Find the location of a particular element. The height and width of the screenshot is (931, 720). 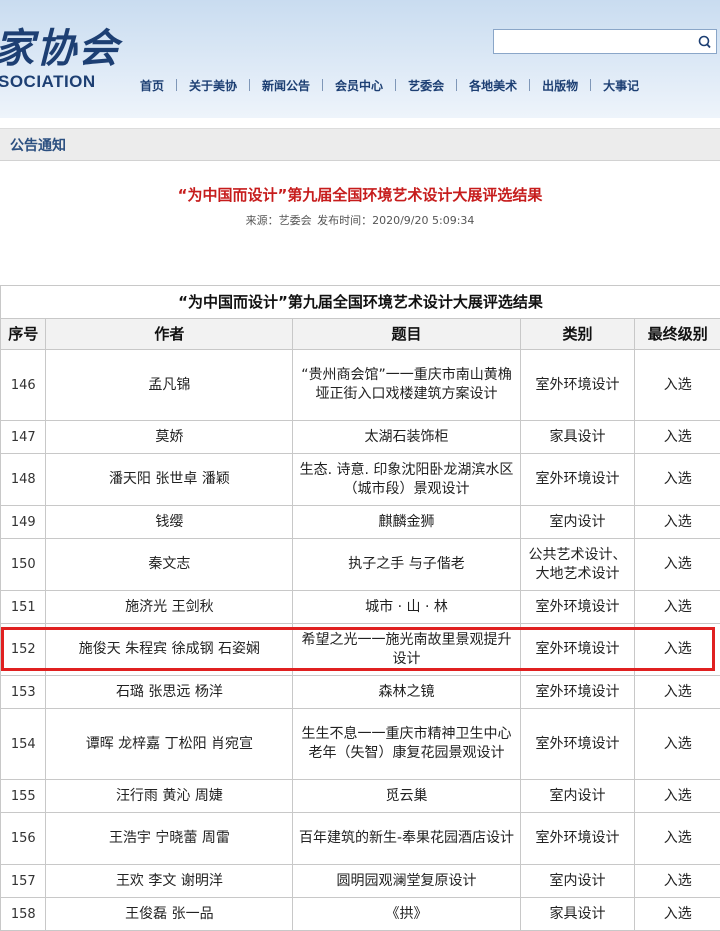

cell-type: 公共艺术设计、大地艺术设计 is located at coordinates (577, 565).